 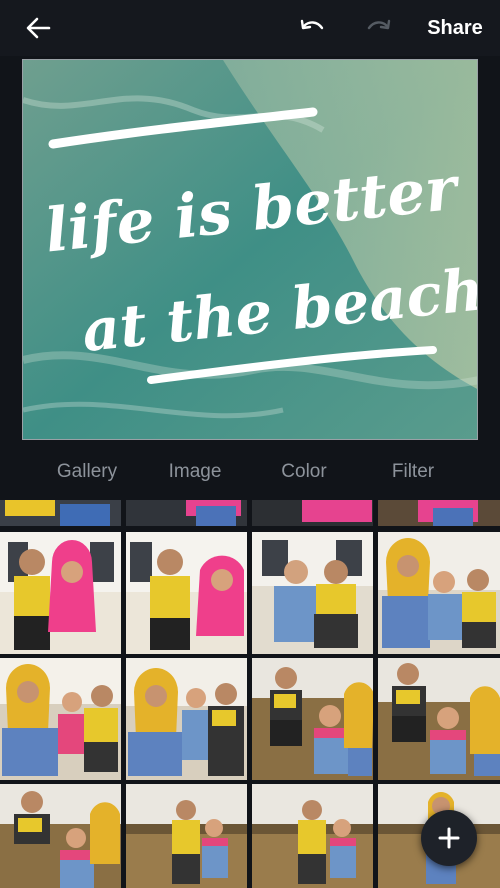 What do you see at coordinates (312, 24) in the screenshot?
I see `undo-icon` at bounding box center [312, 24].